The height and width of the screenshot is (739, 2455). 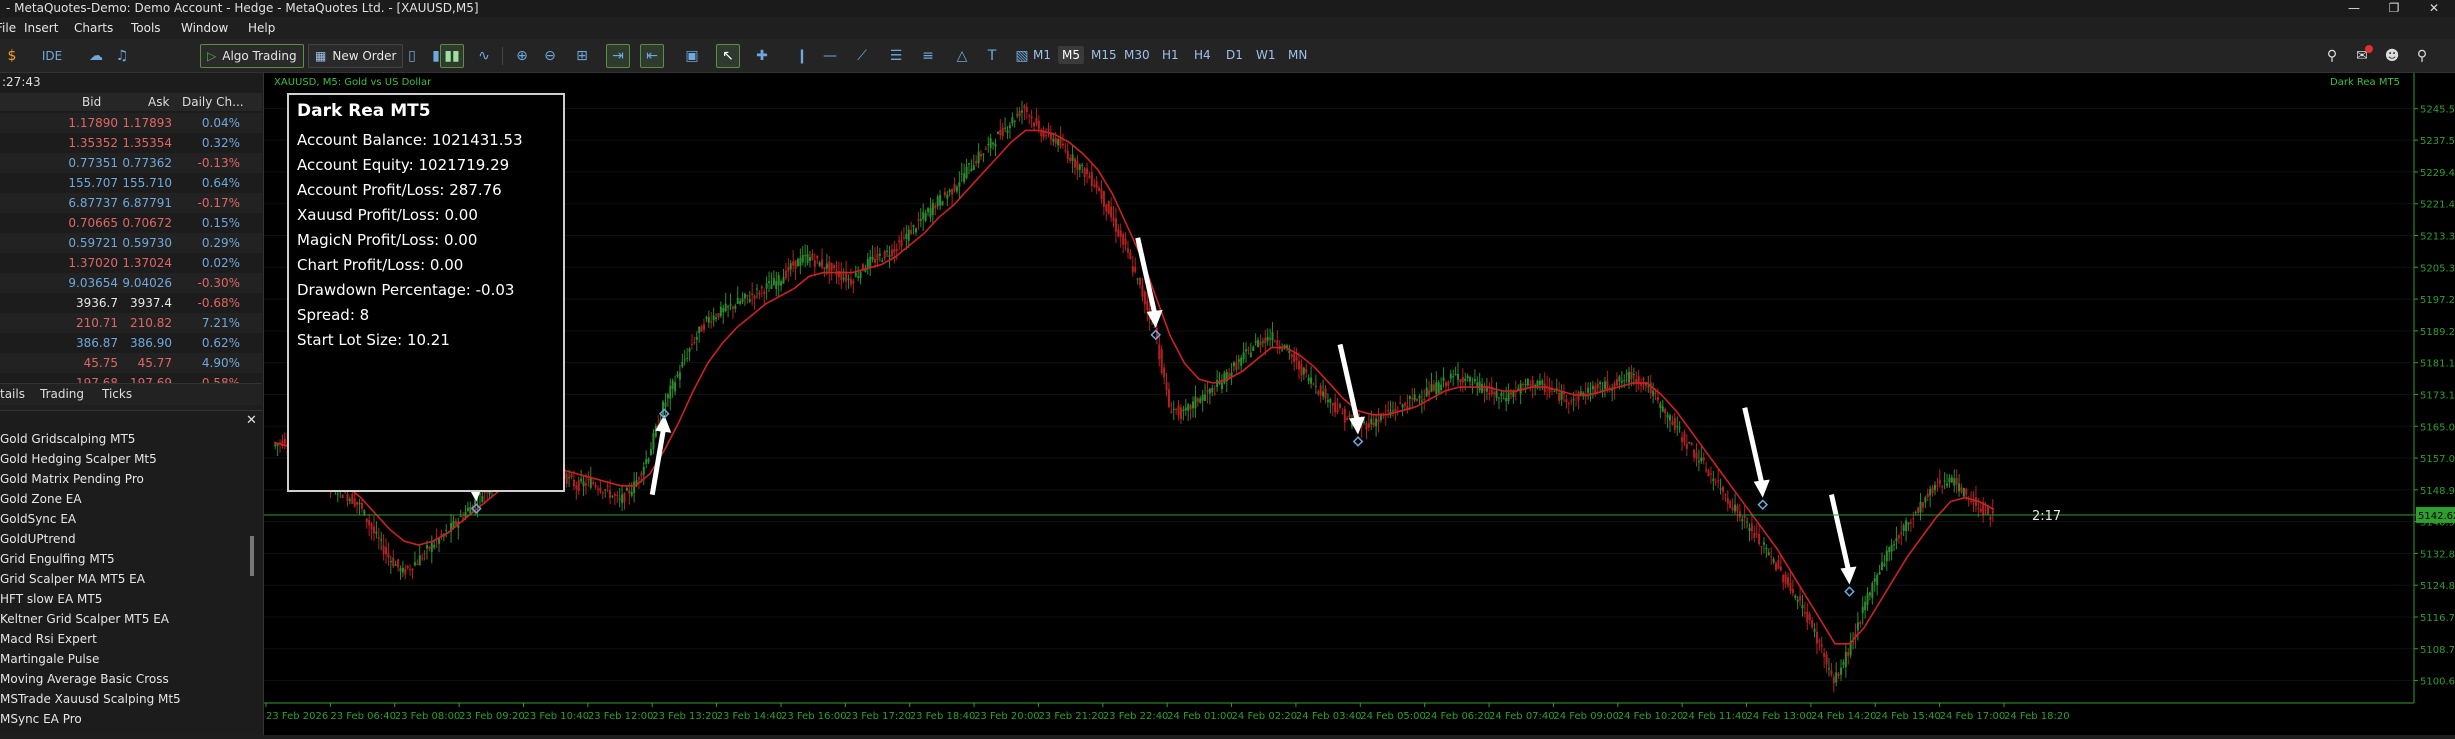 What do you see at coordinates (52, 56) in the screenshot?
I see `ide-button: IDE` at bounding box center [52, 56].